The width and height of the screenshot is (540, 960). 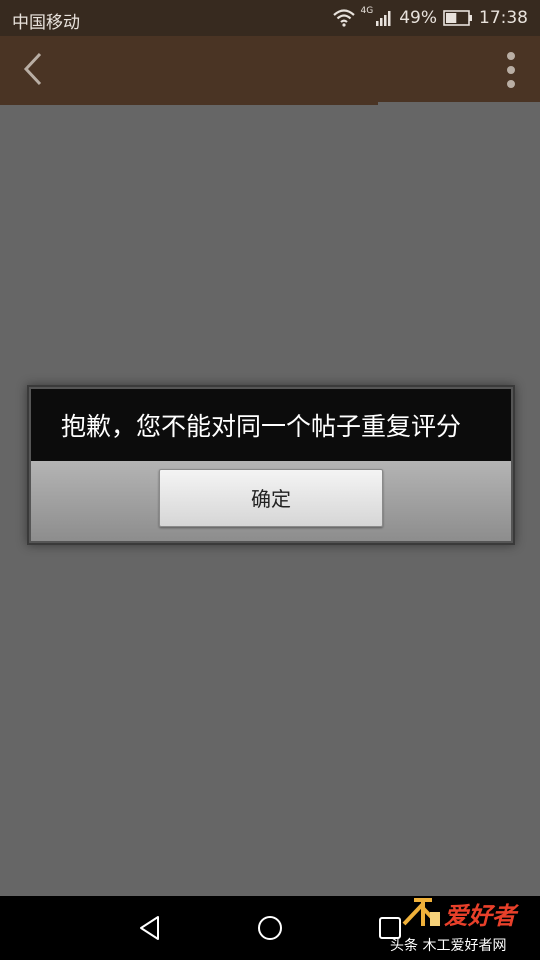 What do you see at coordinates (270, 928) in the screenshot?
I see `nav-home-icon` at bounding box center [270, 928].